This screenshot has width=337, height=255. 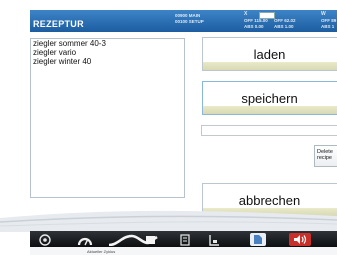 What do you see at coordinates (58, 24) in the screenshot?
I see `page-title: REZEPTUR` at bounding box center [58, 24].